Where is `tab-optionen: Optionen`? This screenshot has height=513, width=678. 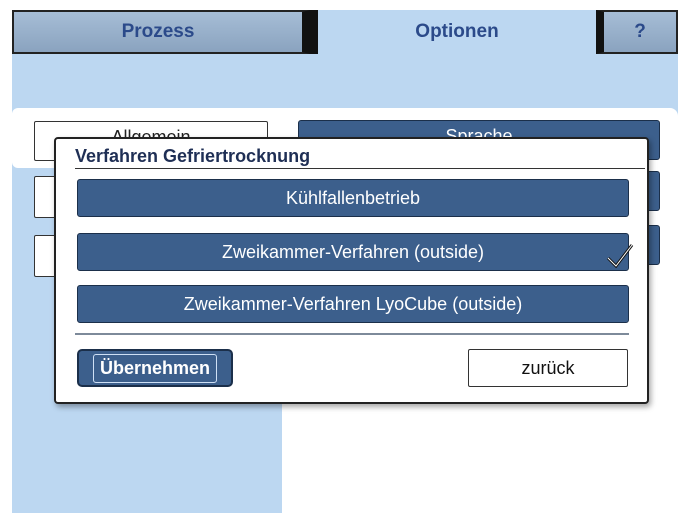 tab-optionen: Optionen is located at coordinates (453, 32).